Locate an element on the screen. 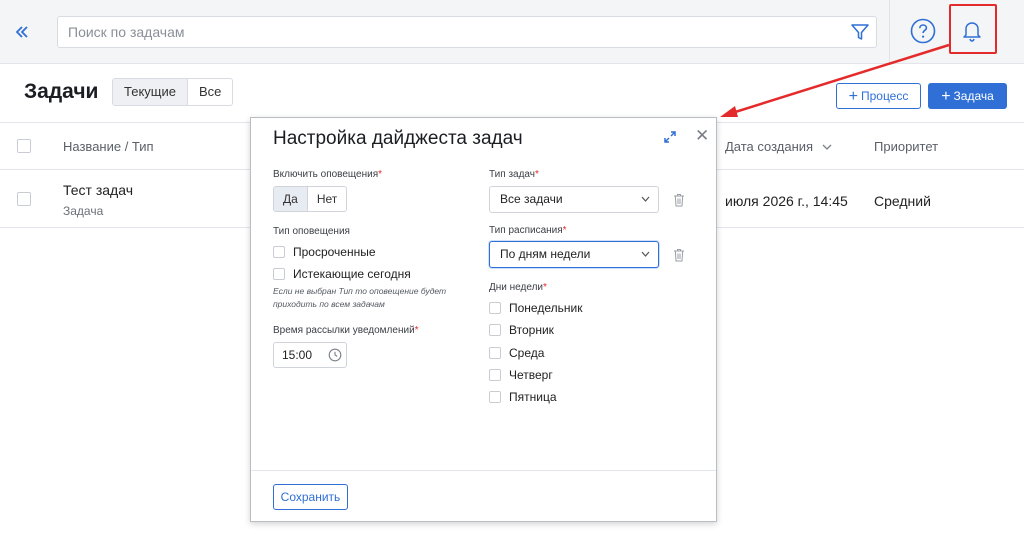 Image resolution: width=1024 pixels, height=547 pixels. task-type: Задача is located at coordinates (83, 211).